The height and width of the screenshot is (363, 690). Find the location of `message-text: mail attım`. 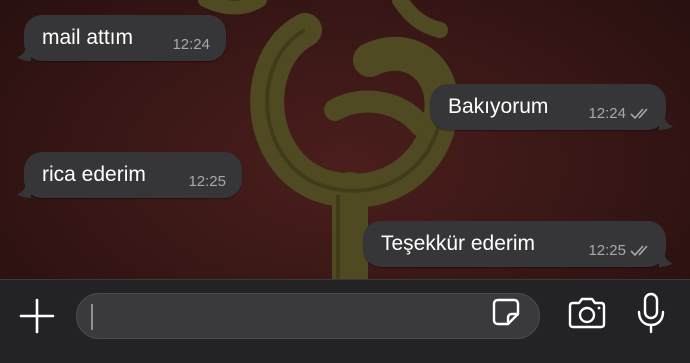

message-text: mail attım is located at coordinates (88, 37).